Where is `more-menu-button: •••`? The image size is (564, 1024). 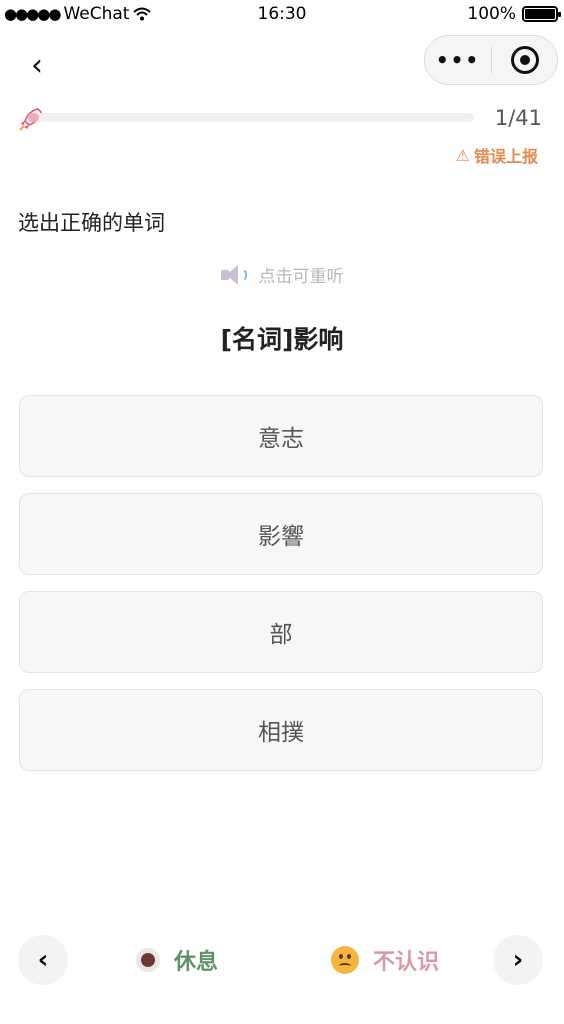 more-menu-button: ••• is located at coordinates (458, 60).